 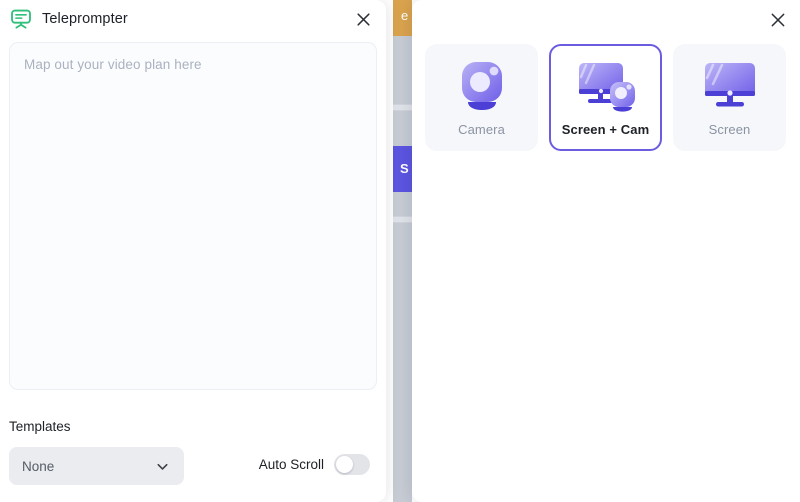 What do you see at coordinates (605, 129) in the screenshot?
I see `mode-label-screen-plus-cam: Screen + Cam` at bounding box center [605, 129].